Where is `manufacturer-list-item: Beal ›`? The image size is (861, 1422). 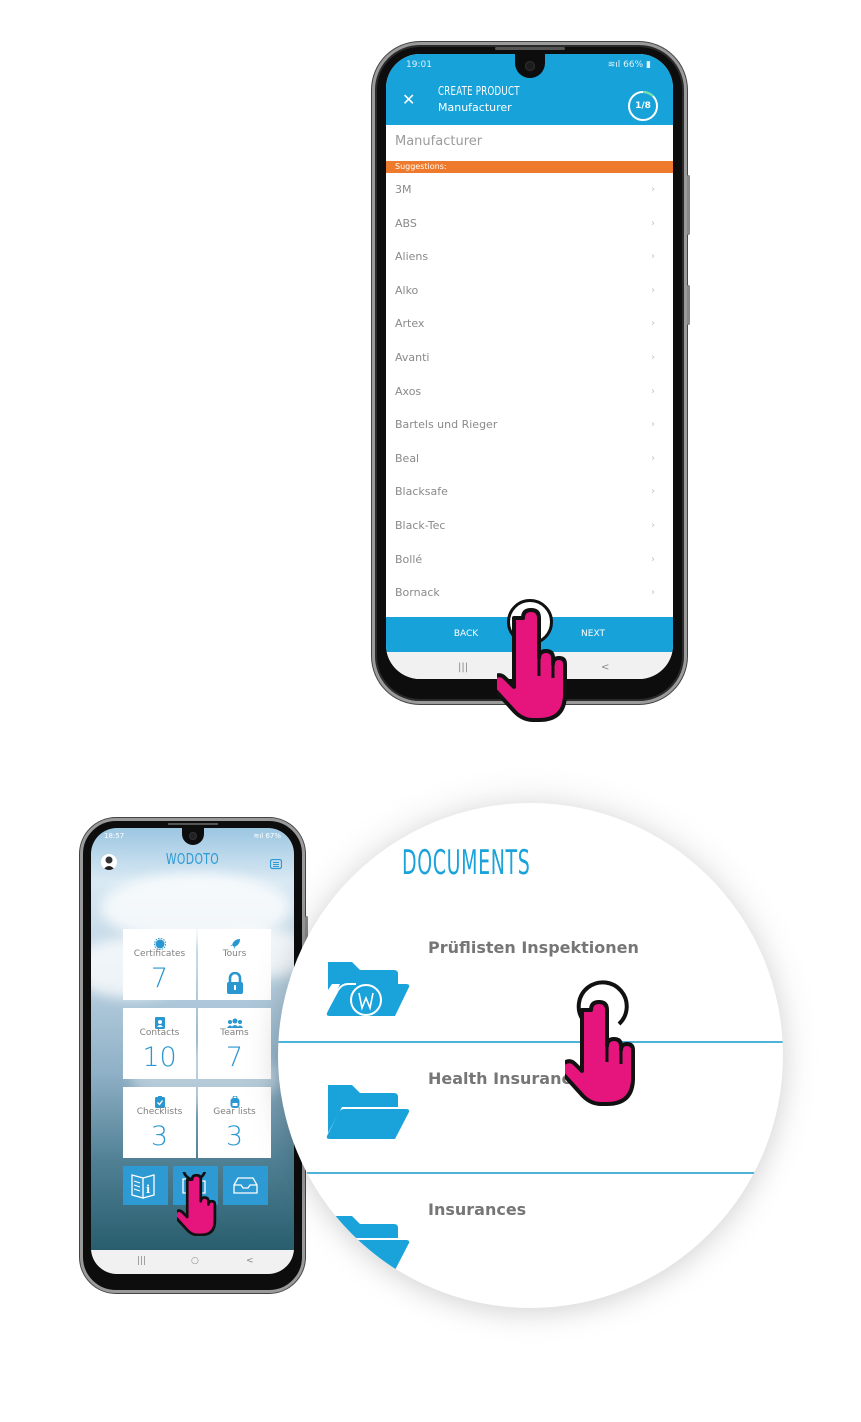 manufacturer-list-item: Beal › is located at coordinates (529, 459).